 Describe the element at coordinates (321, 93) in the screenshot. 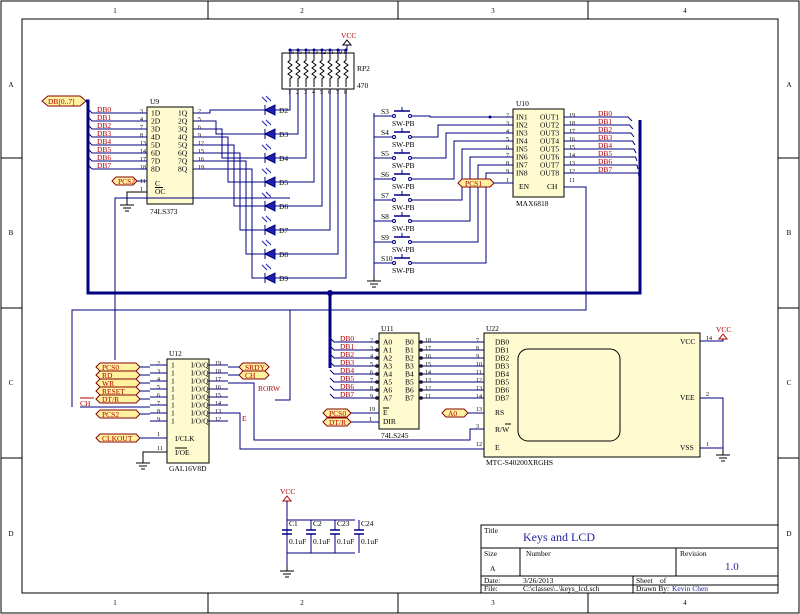

I see `rp2-bottom-pin: 5` at that location.